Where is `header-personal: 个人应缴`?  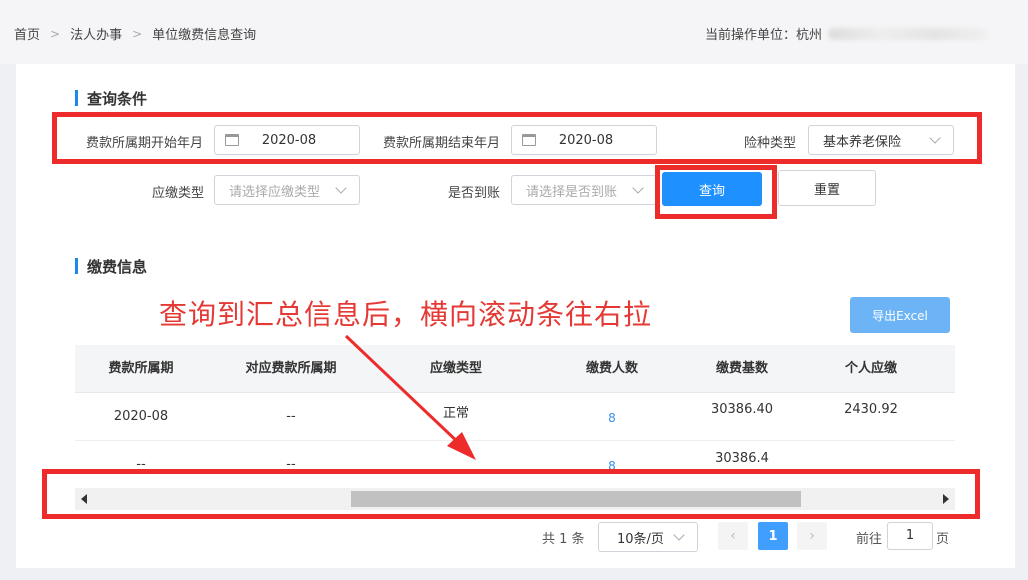 header-personal: 个人应缴 is located at coordinates (870, 368).